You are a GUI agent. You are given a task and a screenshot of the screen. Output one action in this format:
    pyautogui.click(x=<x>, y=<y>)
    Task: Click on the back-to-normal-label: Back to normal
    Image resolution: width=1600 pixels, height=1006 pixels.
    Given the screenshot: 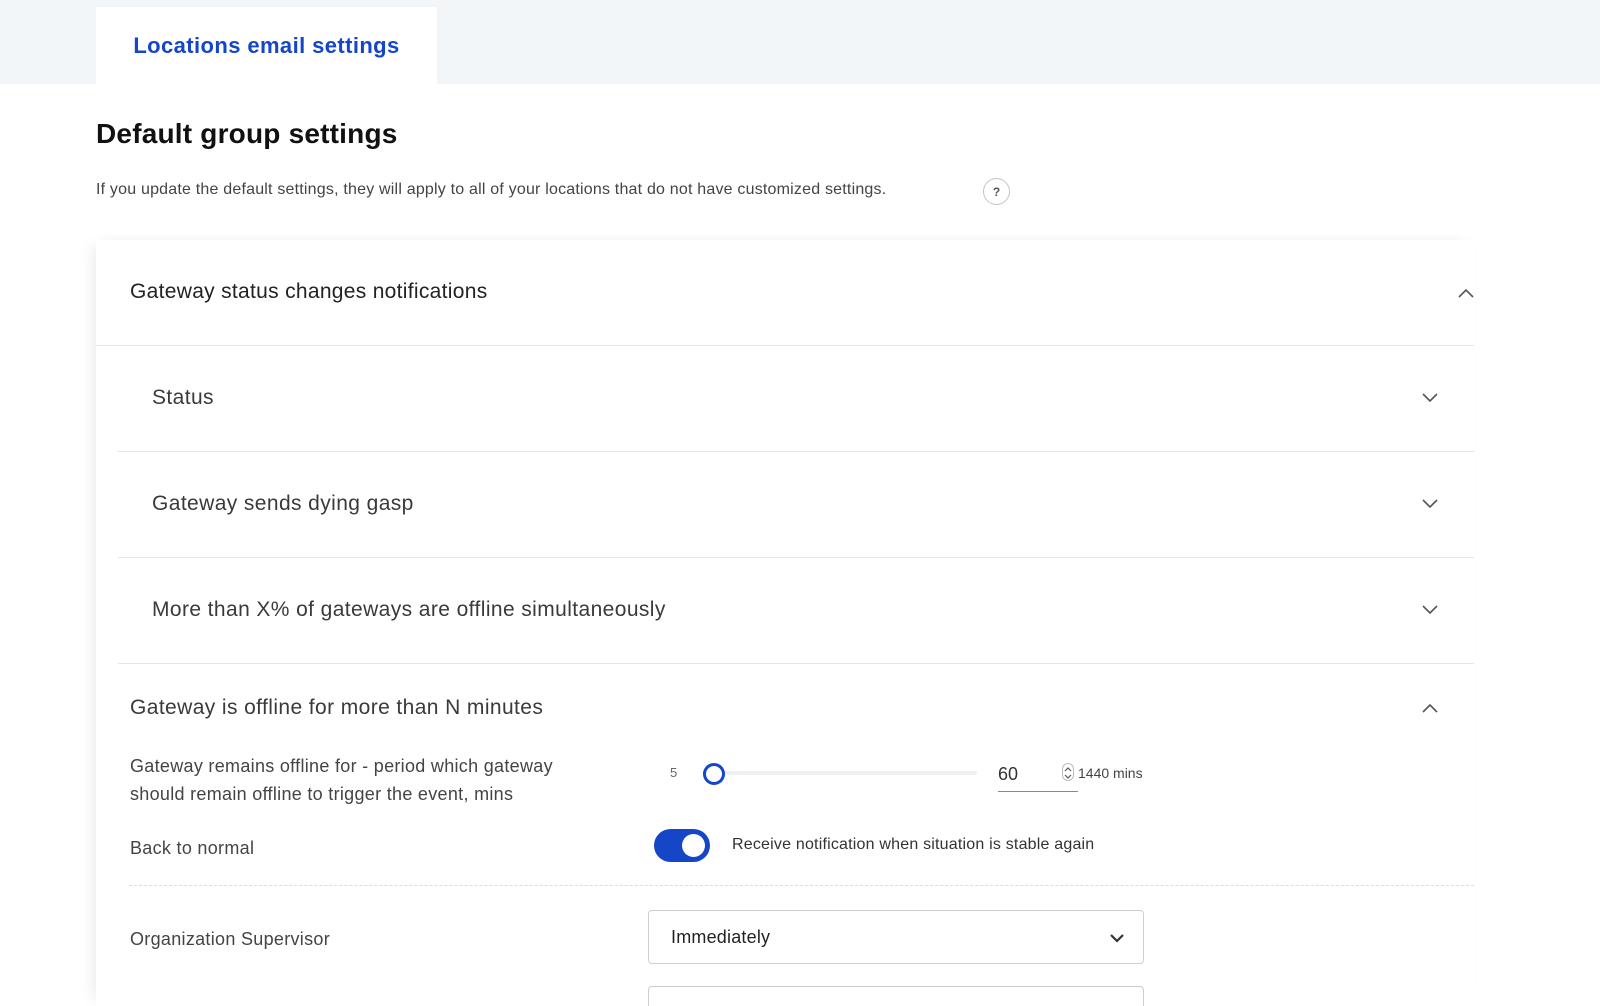 What is the action you would take?
    pyautogui.click(x=192, y=848)
    